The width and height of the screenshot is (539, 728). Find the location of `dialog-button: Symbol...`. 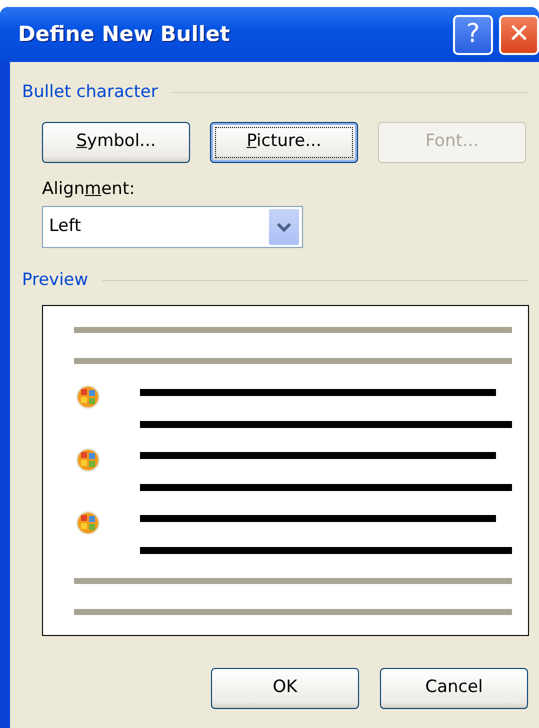

dialog-button: Symbol... is located at coordinates (116, 142).